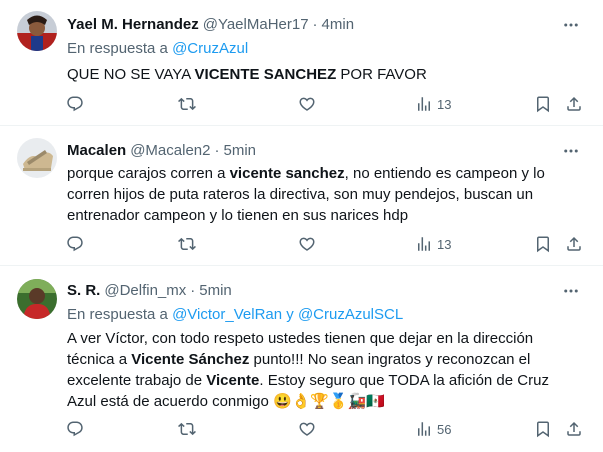  Describe the element at coordinates (133, 24) in the screenshot. I see `display-name: Yael M. Hernandez` at that location.